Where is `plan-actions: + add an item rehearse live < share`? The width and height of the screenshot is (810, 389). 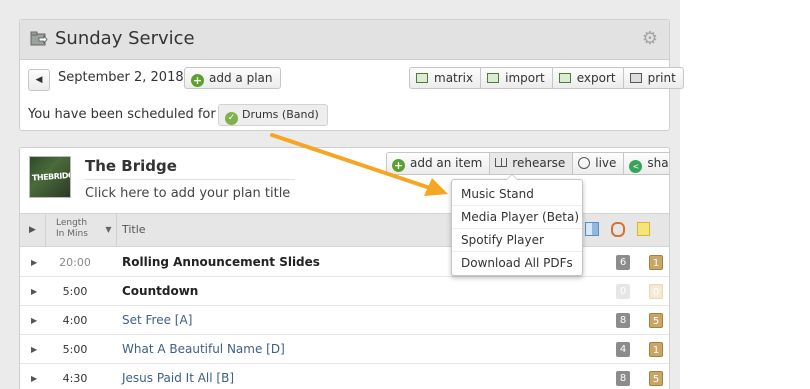
plan-actions: + add an item rehearse live < share is located at coordinates (527, 163).